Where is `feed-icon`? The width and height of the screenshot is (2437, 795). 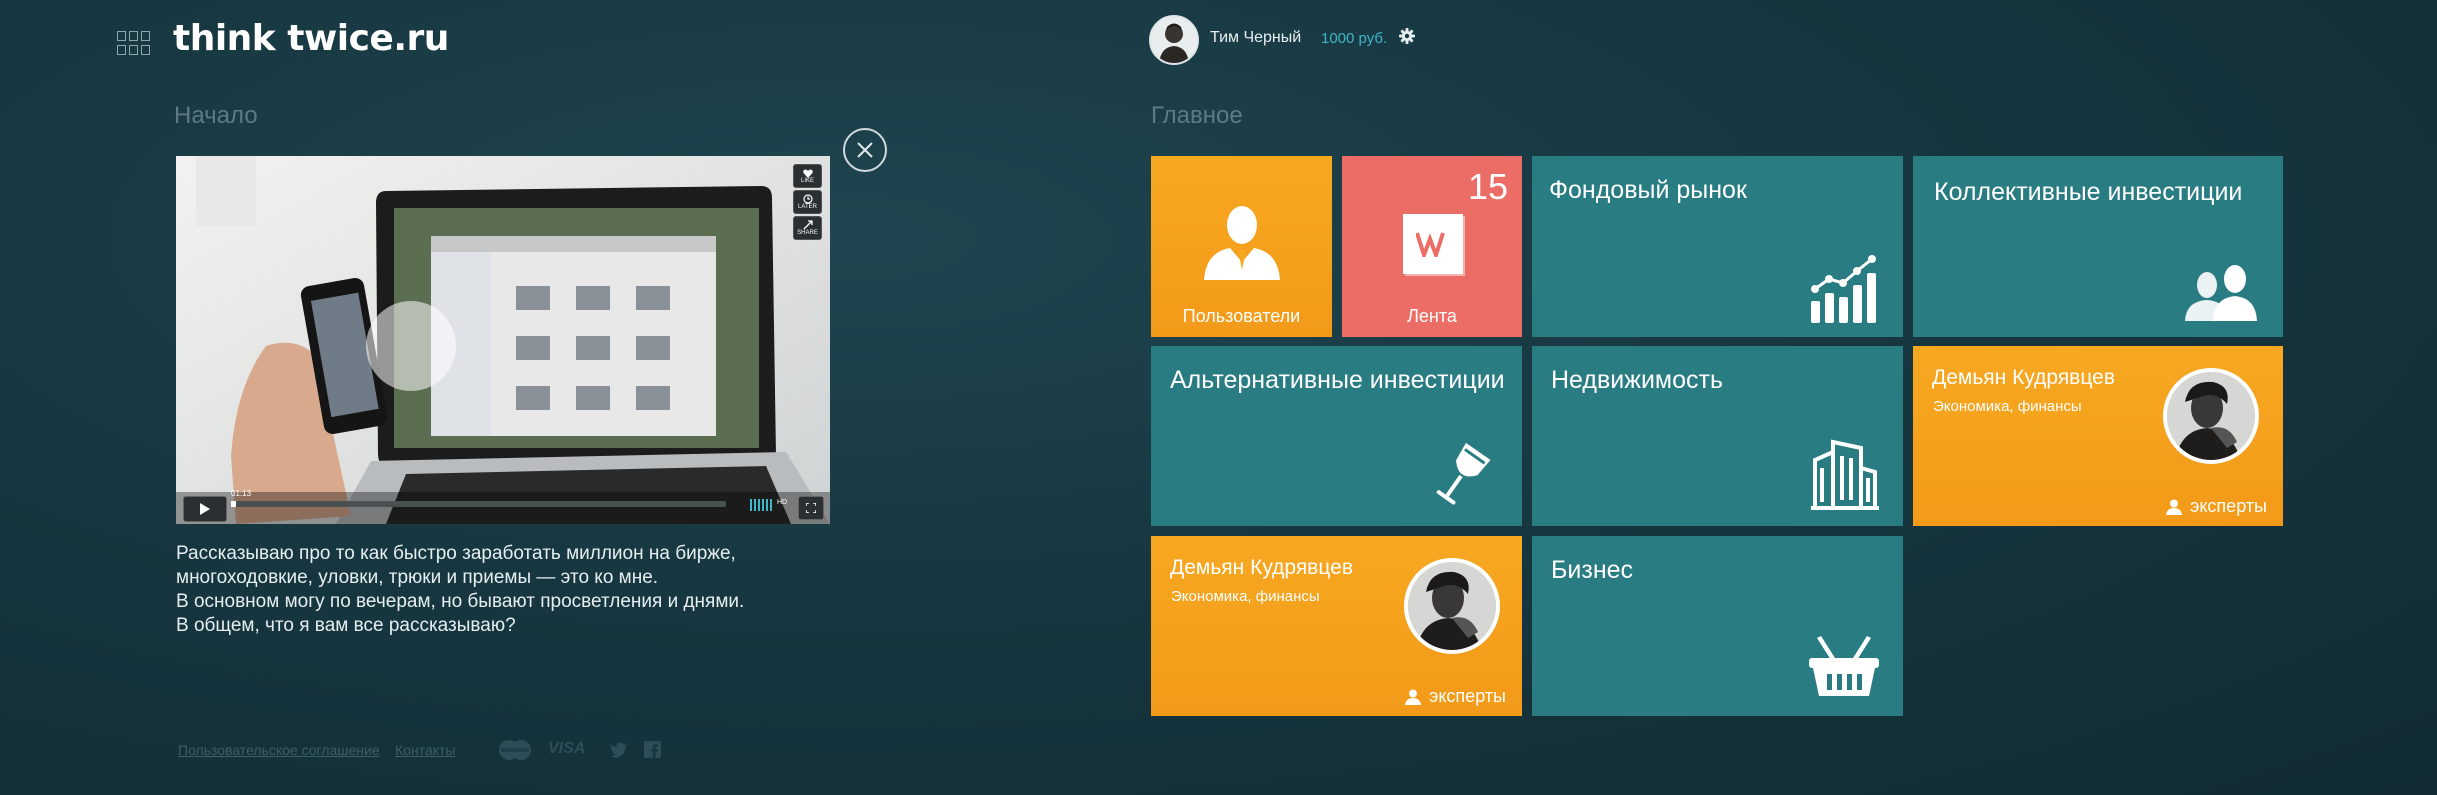 feed-icon is located at coordinates (1433, 244).